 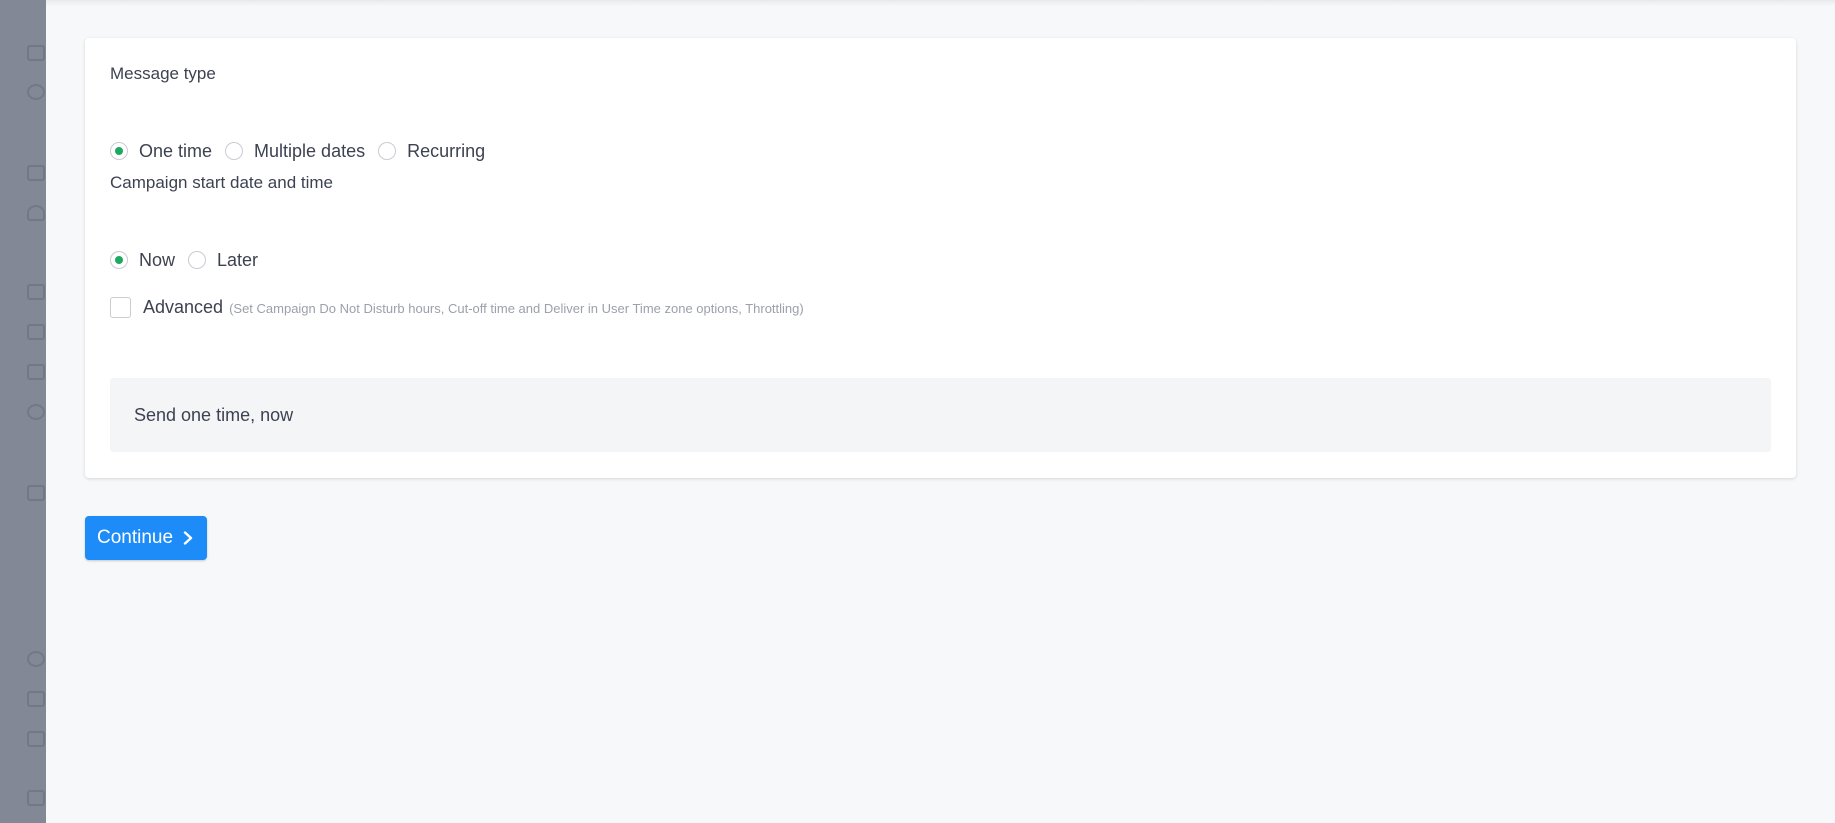 What do you see at coordinates (183, 307) in the screenshot?
I see `advanced-label: Advanced` at bounding box center [183, 307].